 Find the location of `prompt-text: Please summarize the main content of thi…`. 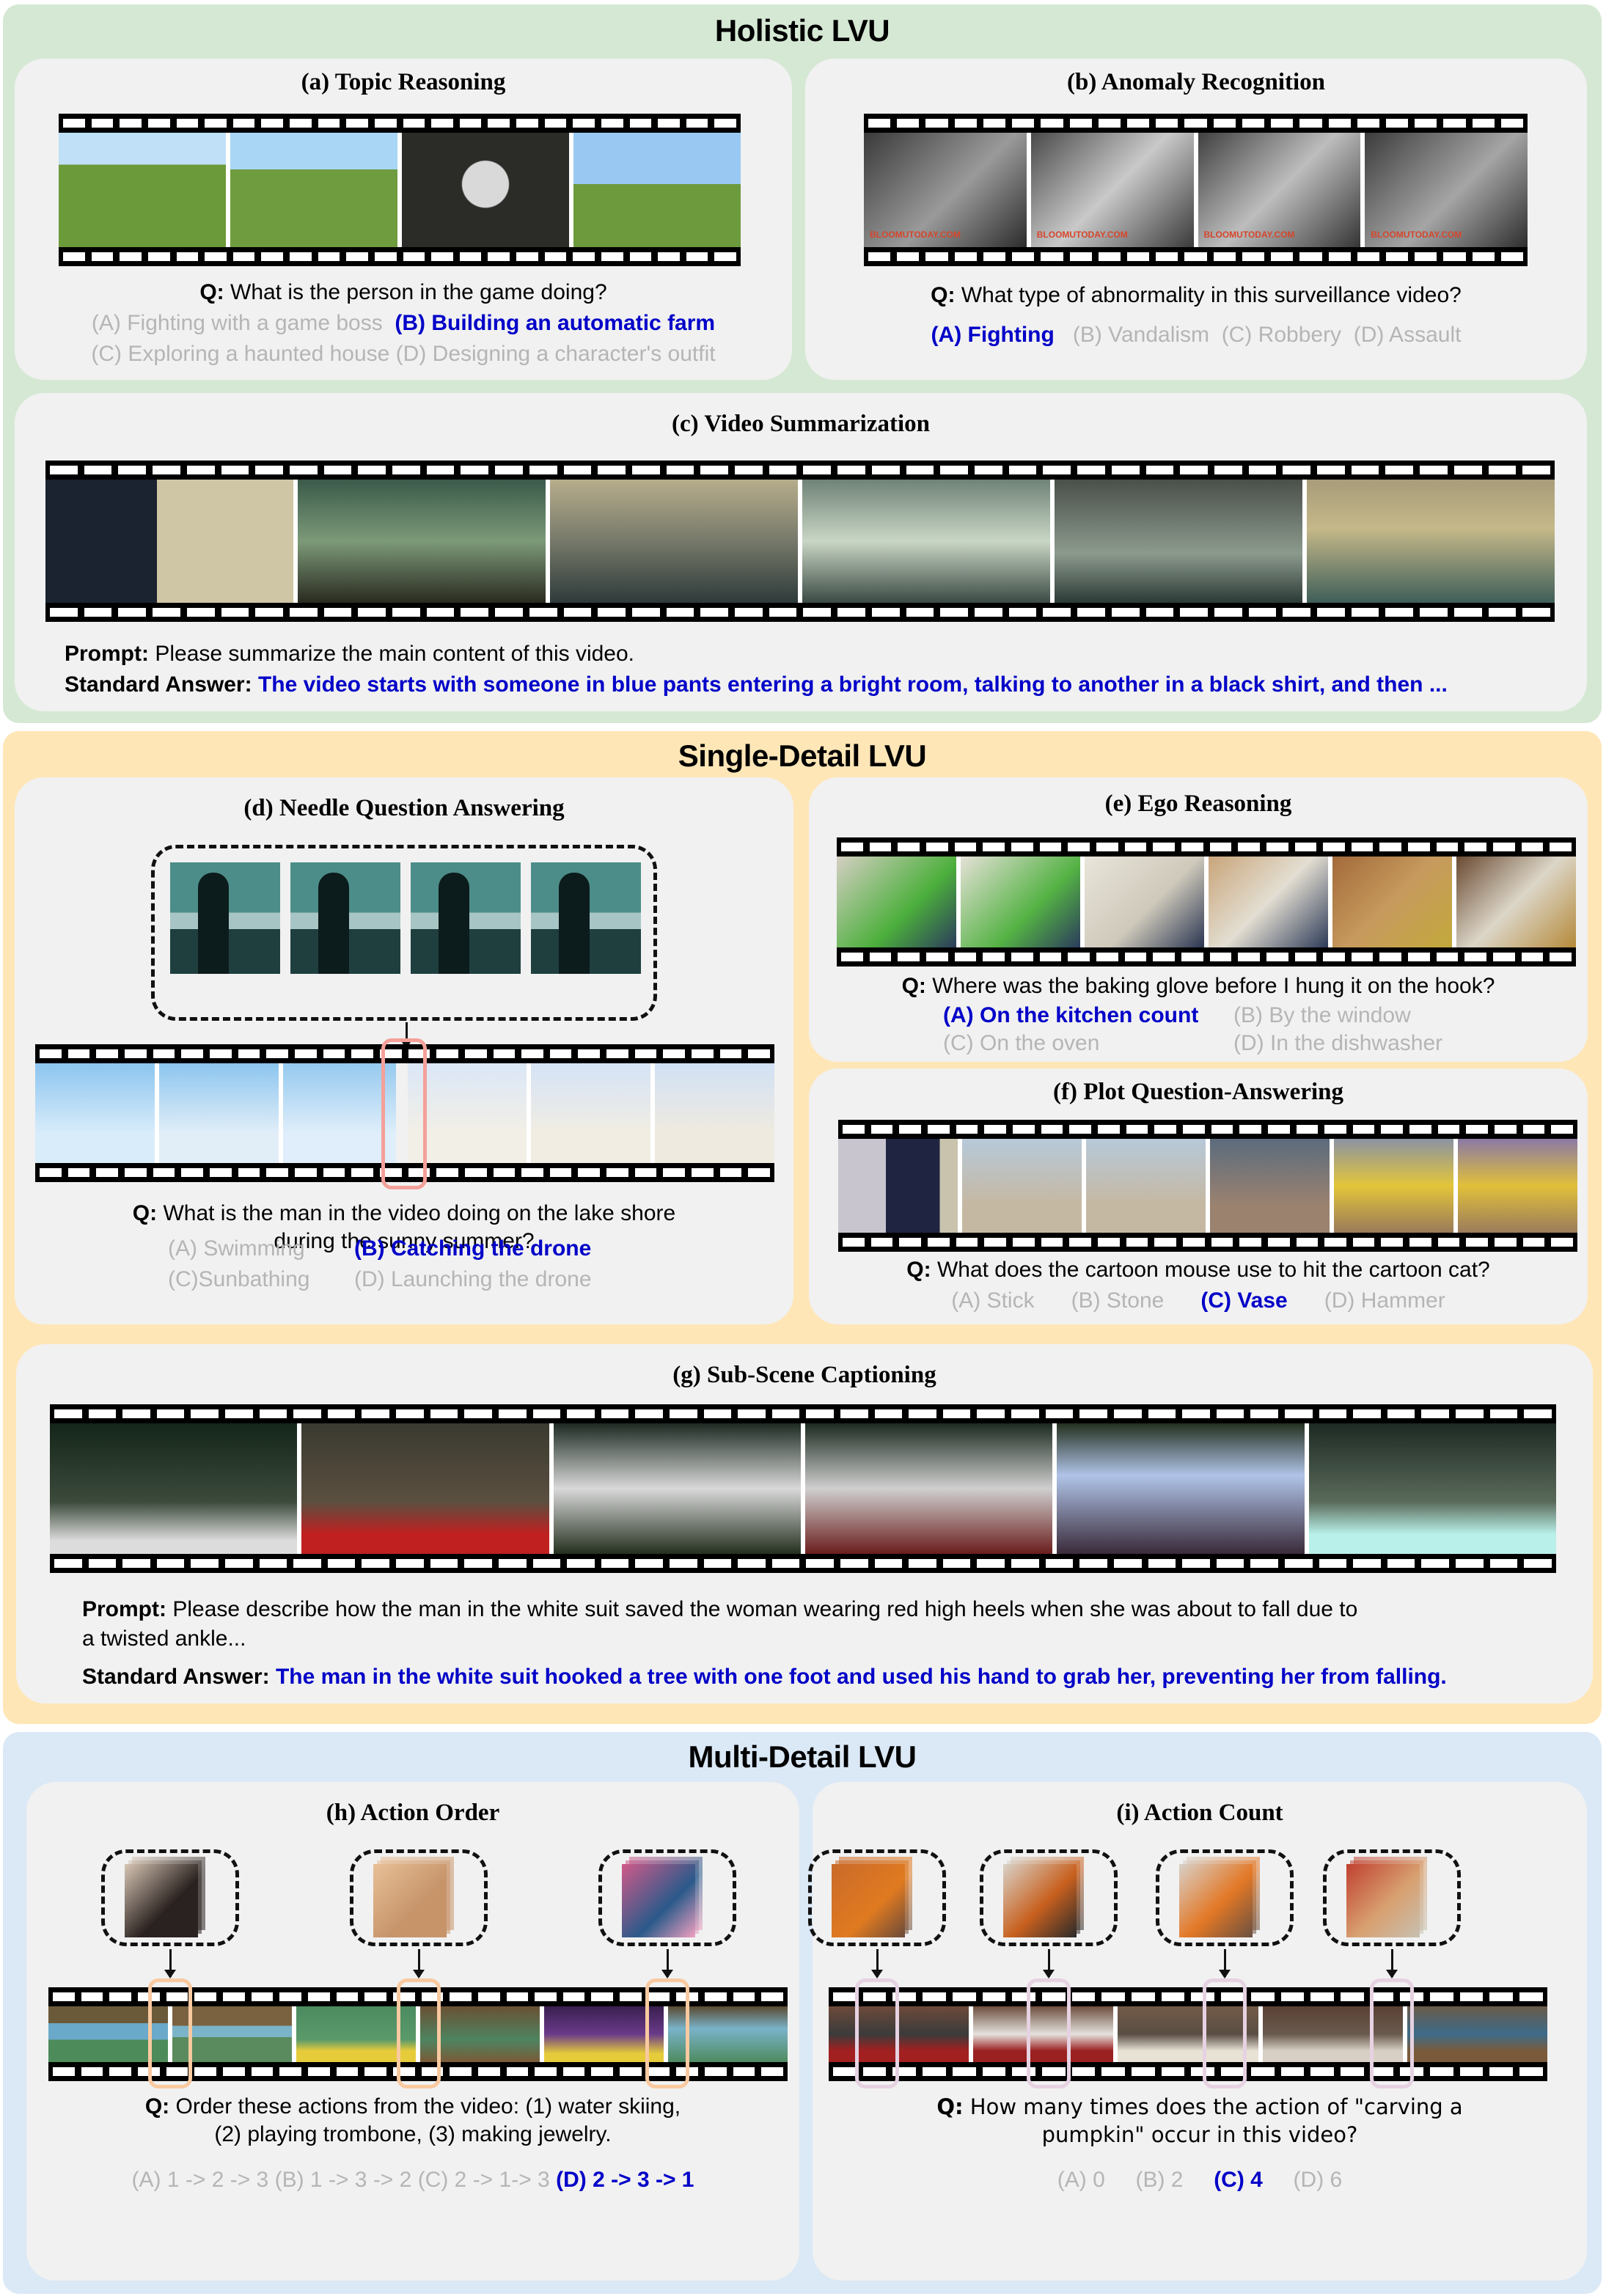

prompt-text: Please summarize the main content of thi… is located at coordinates (395, 654).